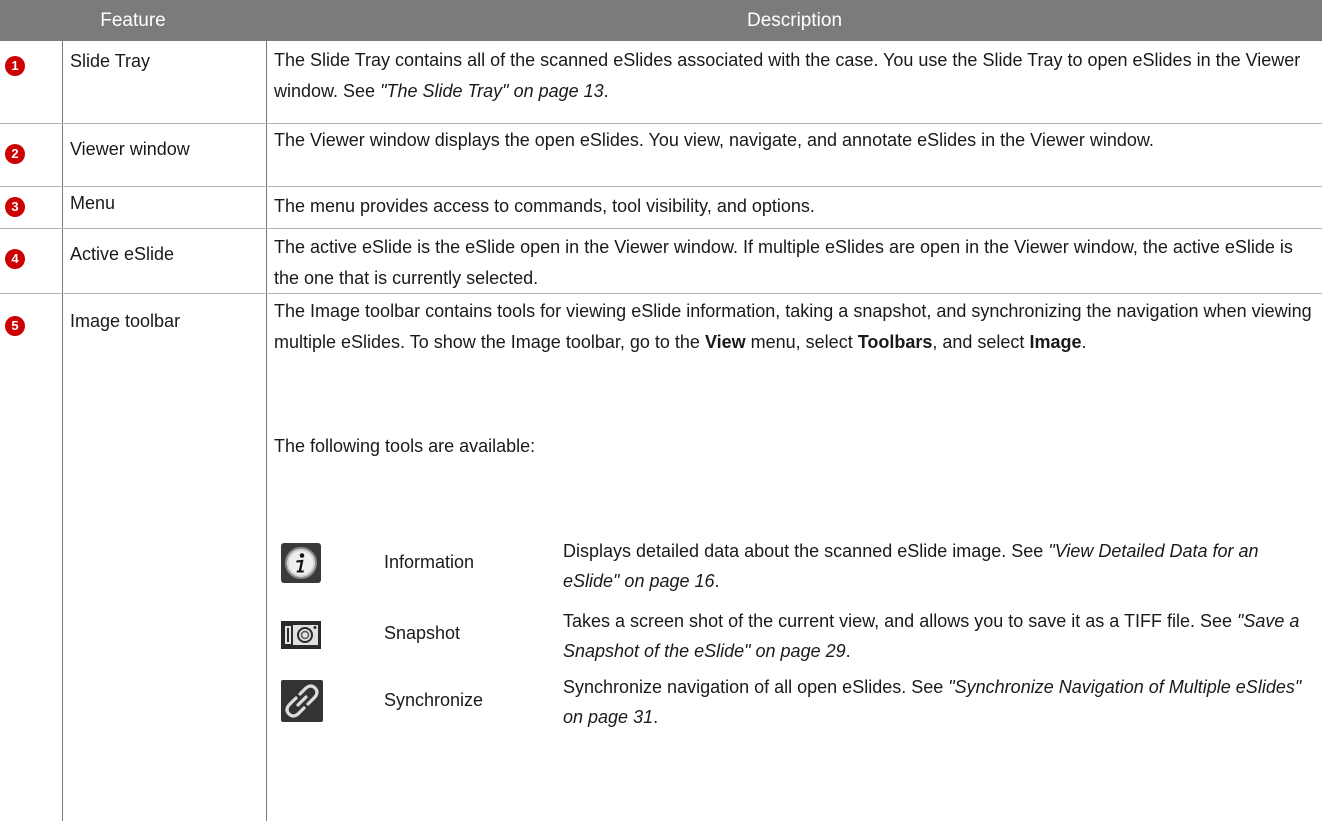 This screenshot has height=821, width=1322. What do you see at coordinates (15, 154) in the screenshot?
I see `callout-number-badge: 2` at bounding box center [15, 154].